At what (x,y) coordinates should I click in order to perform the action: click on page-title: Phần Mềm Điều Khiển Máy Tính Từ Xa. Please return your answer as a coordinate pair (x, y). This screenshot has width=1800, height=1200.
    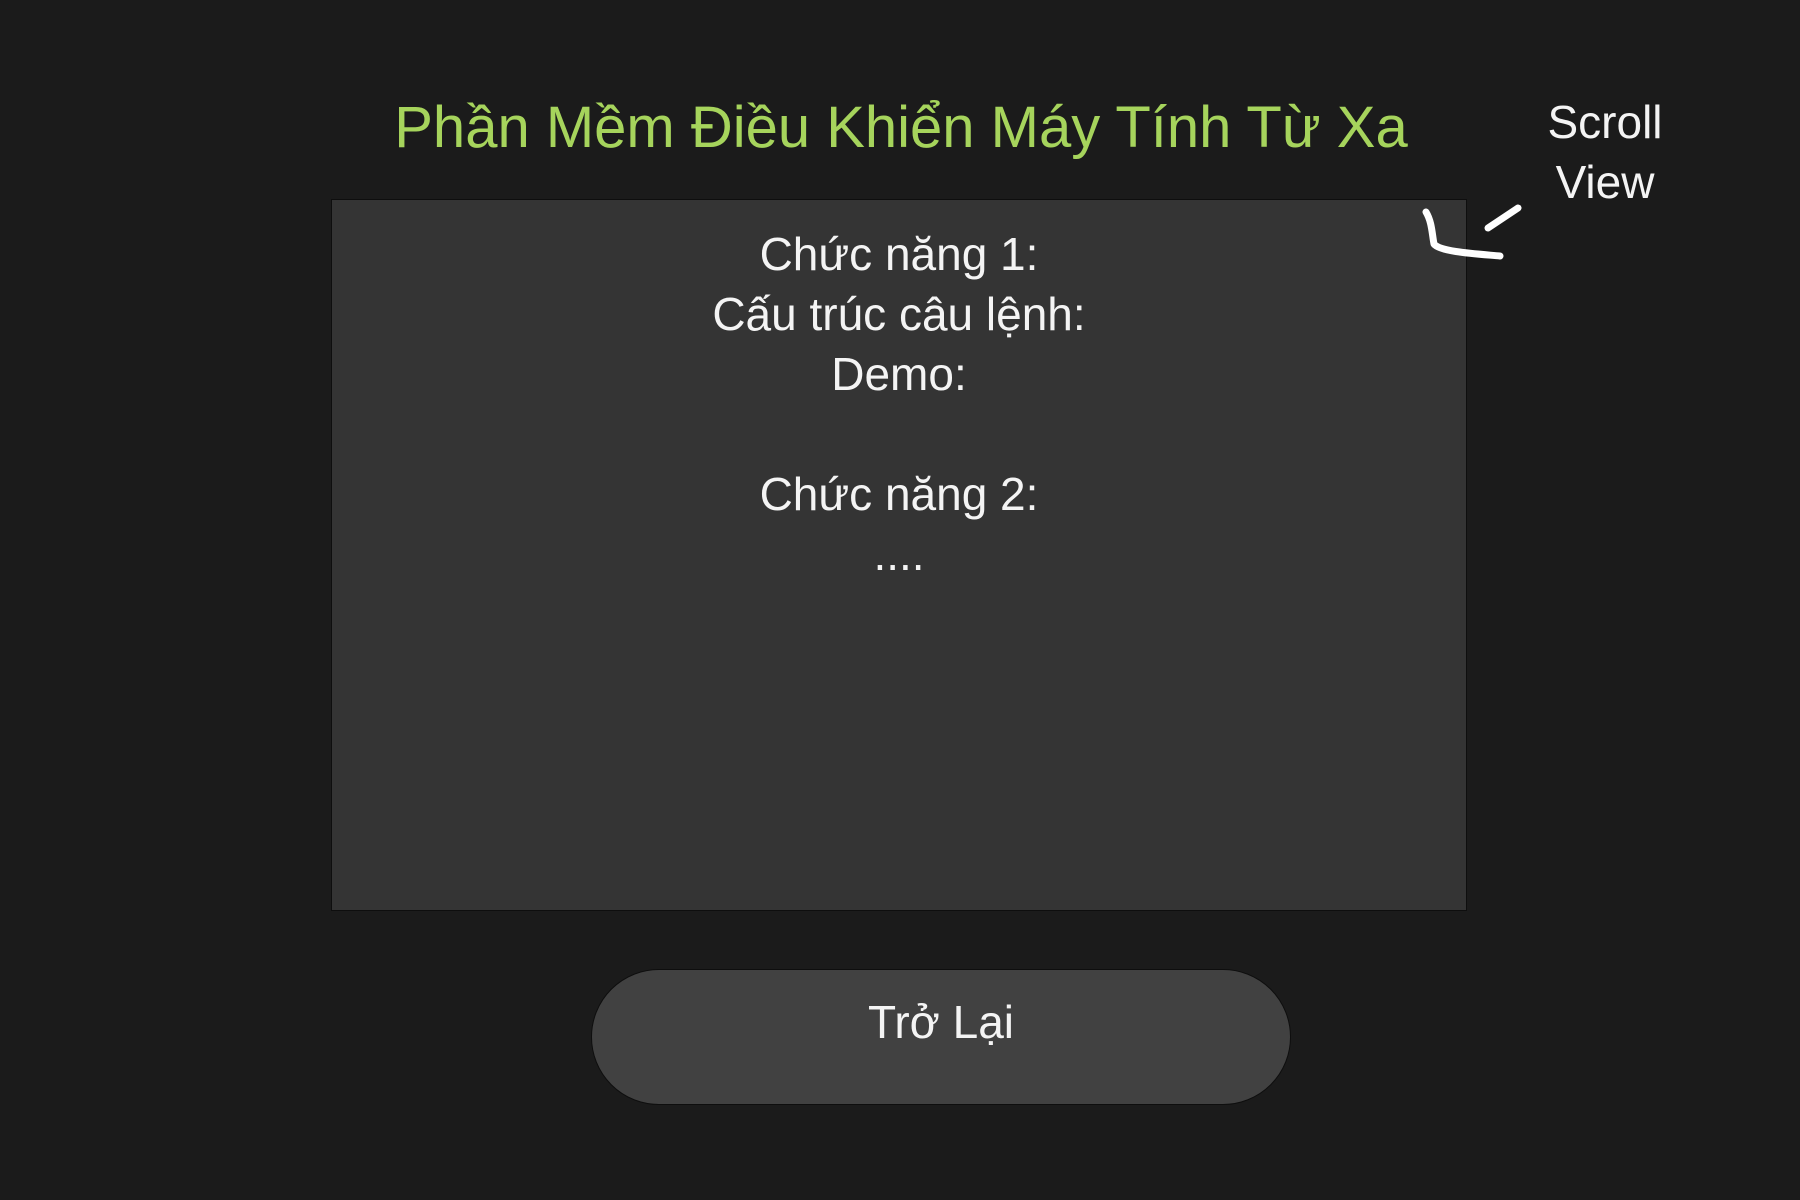
    Looking at the image, I should click on (901, 127).